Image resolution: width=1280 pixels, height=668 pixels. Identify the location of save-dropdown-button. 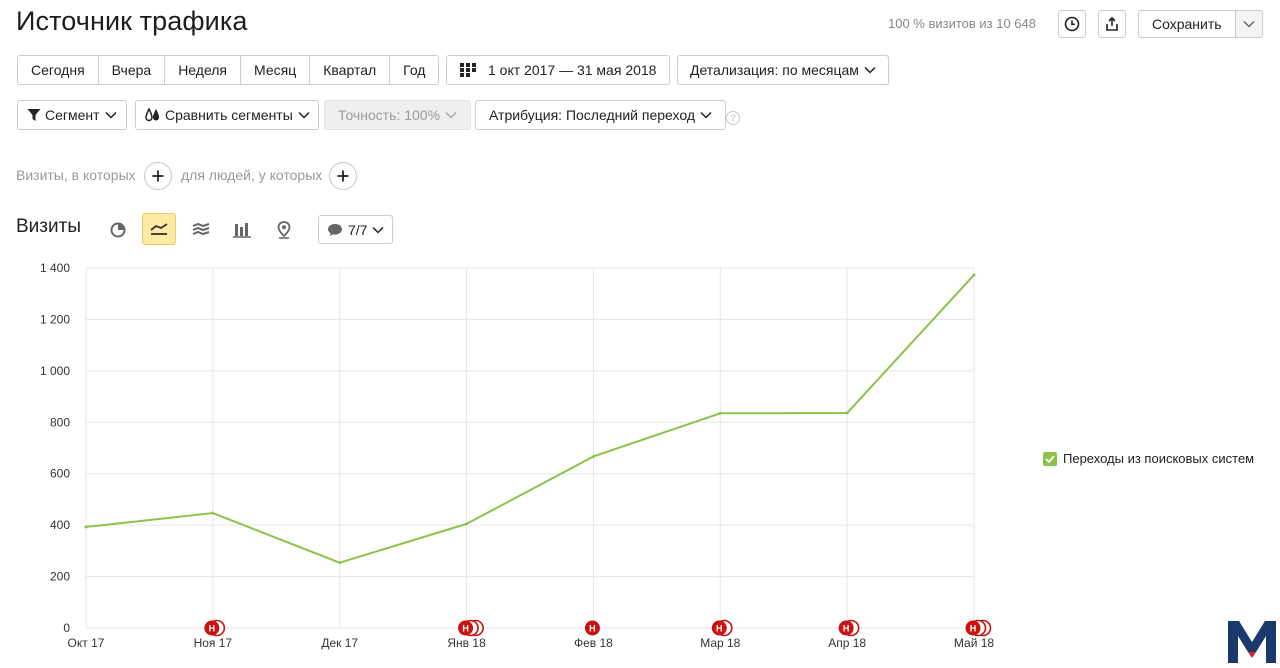
(1248, 24).